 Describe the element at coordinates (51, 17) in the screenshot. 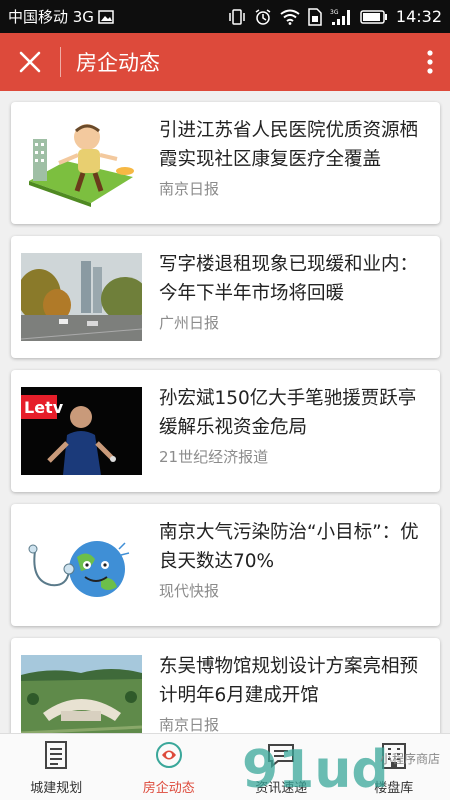

I see `carrier-label: 中国移动 3G` at that location.